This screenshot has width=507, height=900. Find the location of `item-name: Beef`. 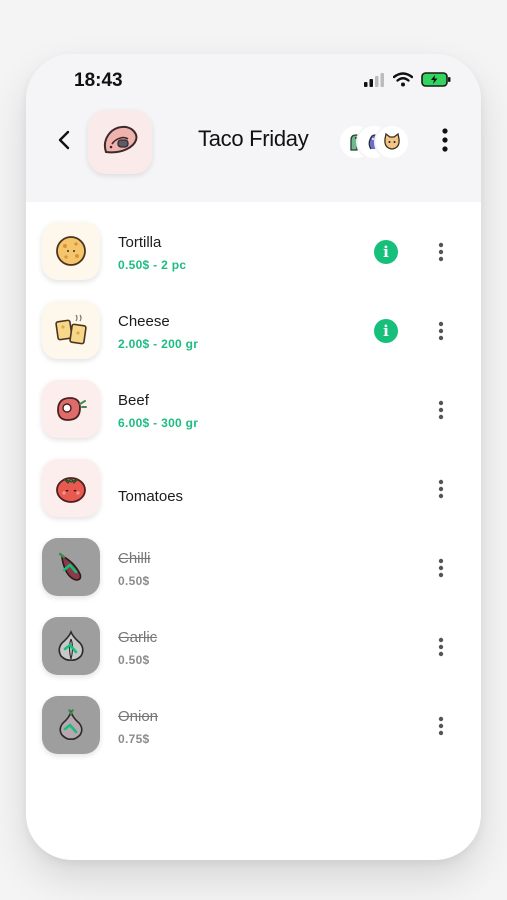

item-name: Beef is located at coordinates (133, 400).